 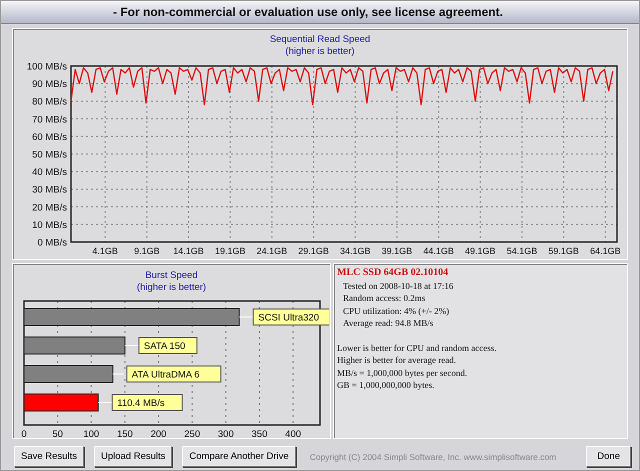 I want to click on x-axis-label: 250, so click(x=192, y=434).